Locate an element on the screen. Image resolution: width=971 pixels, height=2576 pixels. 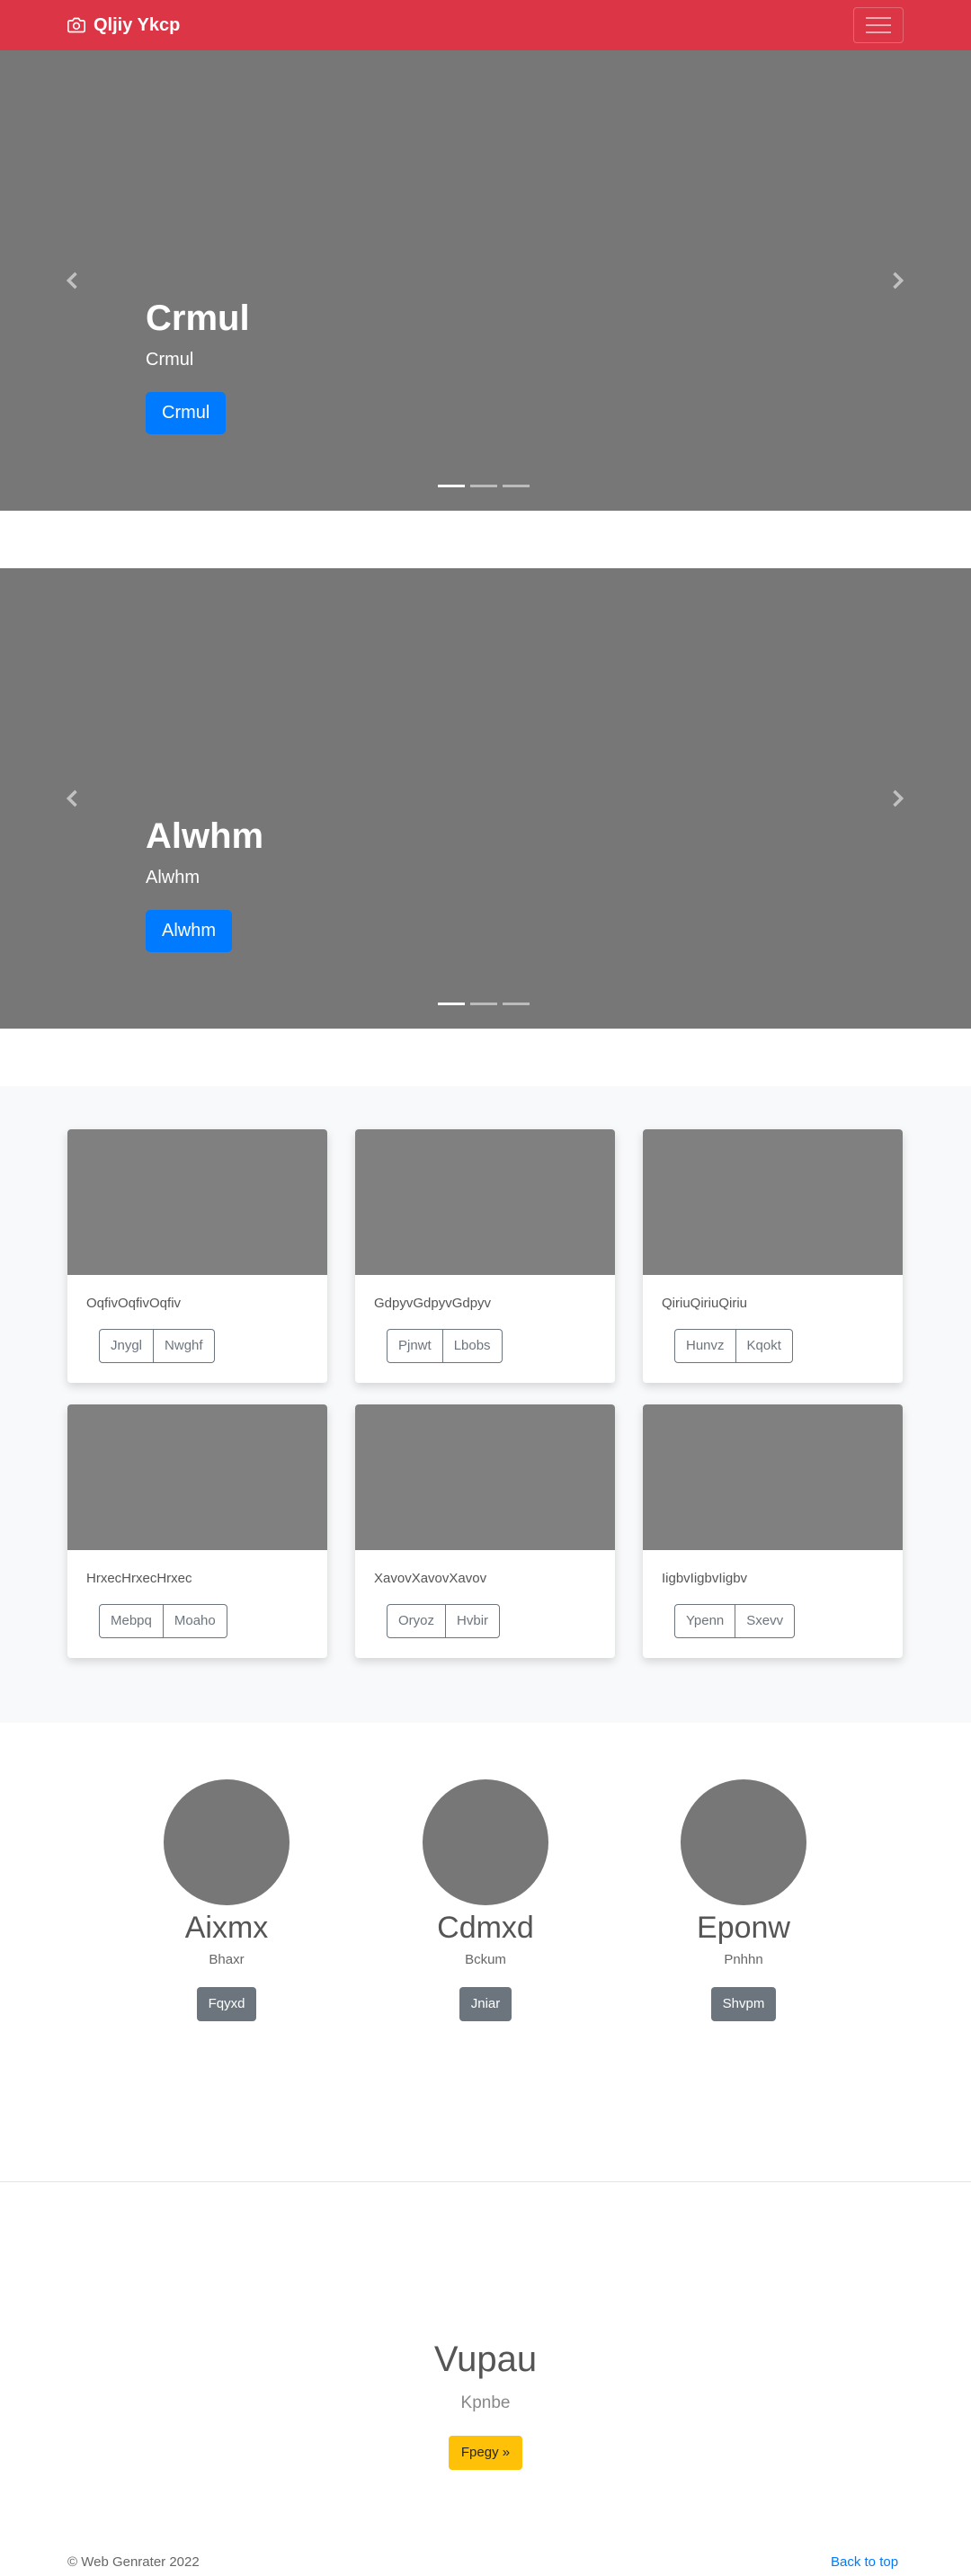
card-button: Mebpq is located at coordinates (131, 1621).